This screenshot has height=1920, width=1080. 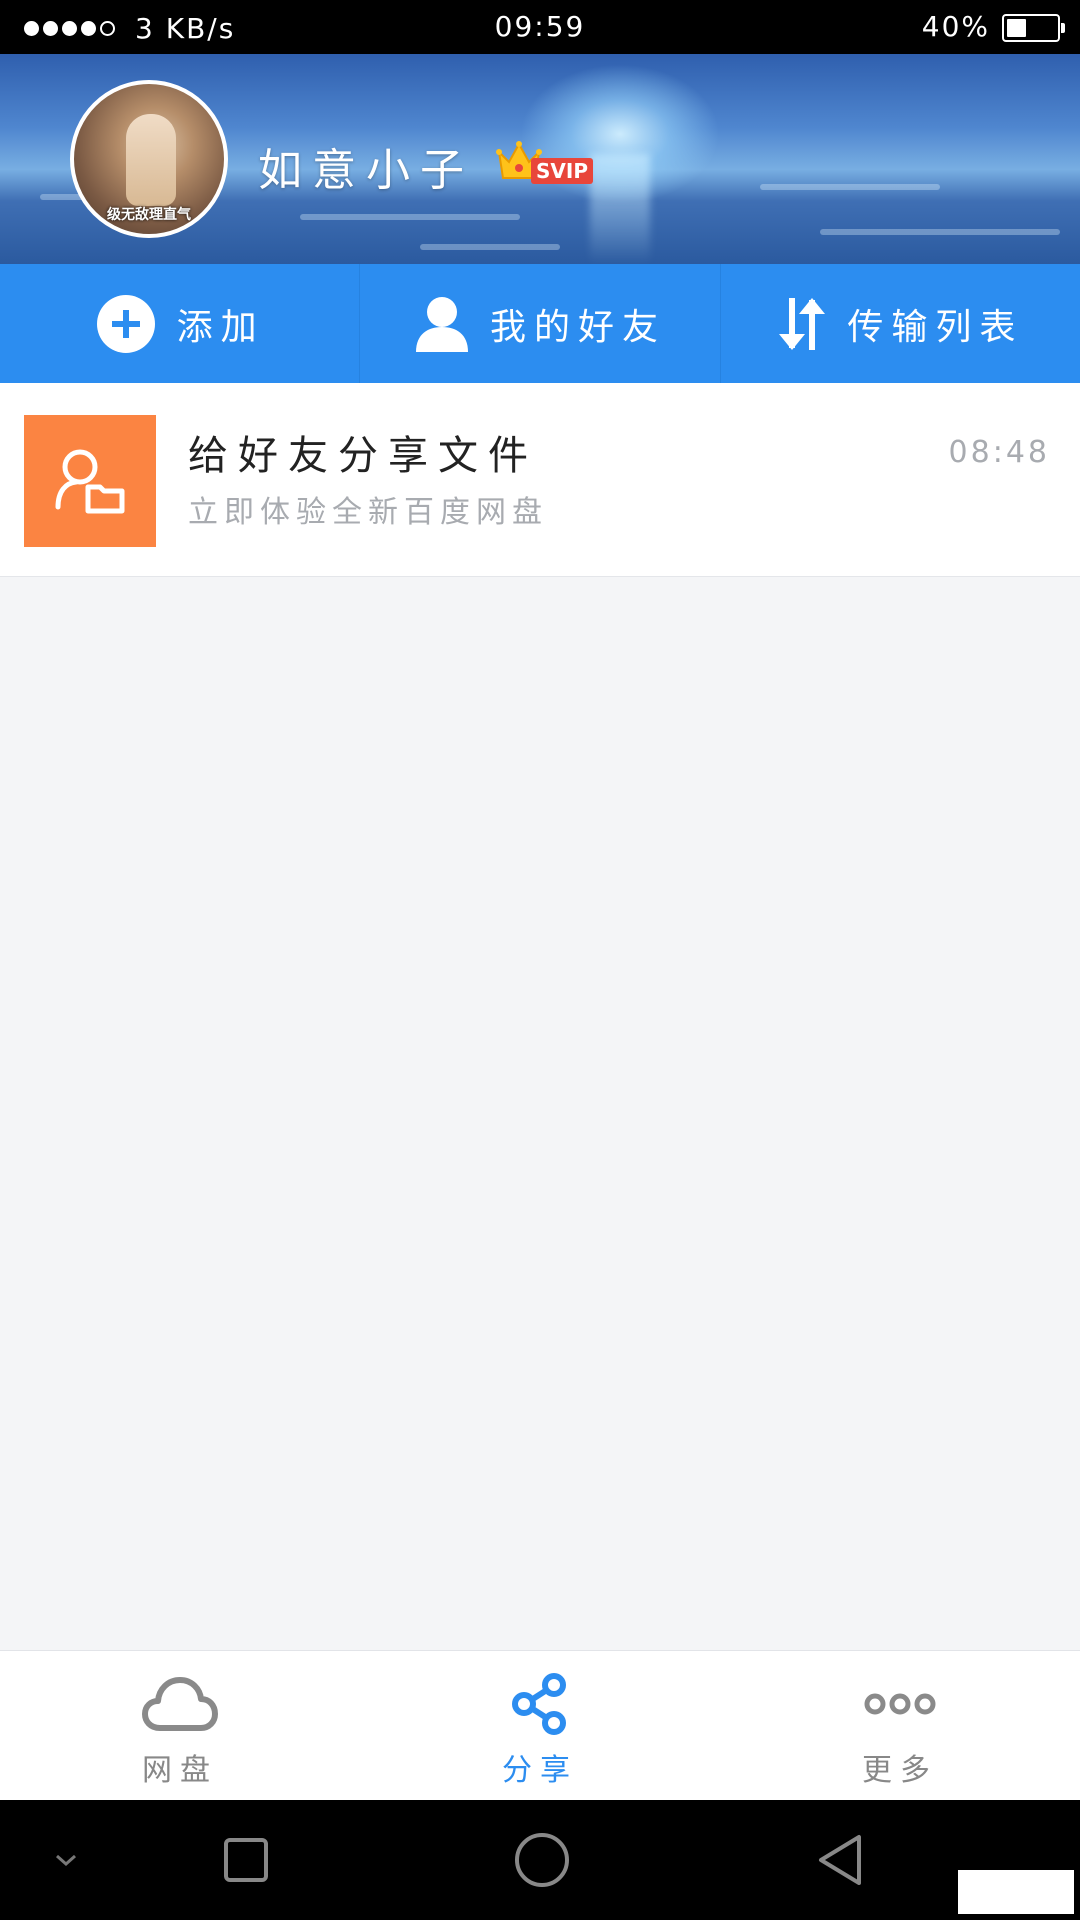 I want to click on overlay-box, so click(x=1016, y=1892).